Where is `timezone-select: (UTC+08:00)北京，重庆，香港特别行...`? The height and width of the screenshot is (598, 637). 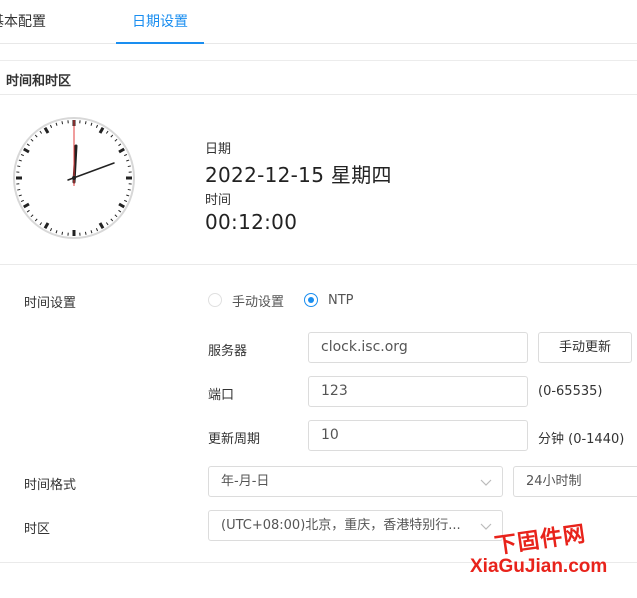
timezone-select: (UTC+08:00)北京，重庆，香港特别行... is located at coordinates (355, 525).